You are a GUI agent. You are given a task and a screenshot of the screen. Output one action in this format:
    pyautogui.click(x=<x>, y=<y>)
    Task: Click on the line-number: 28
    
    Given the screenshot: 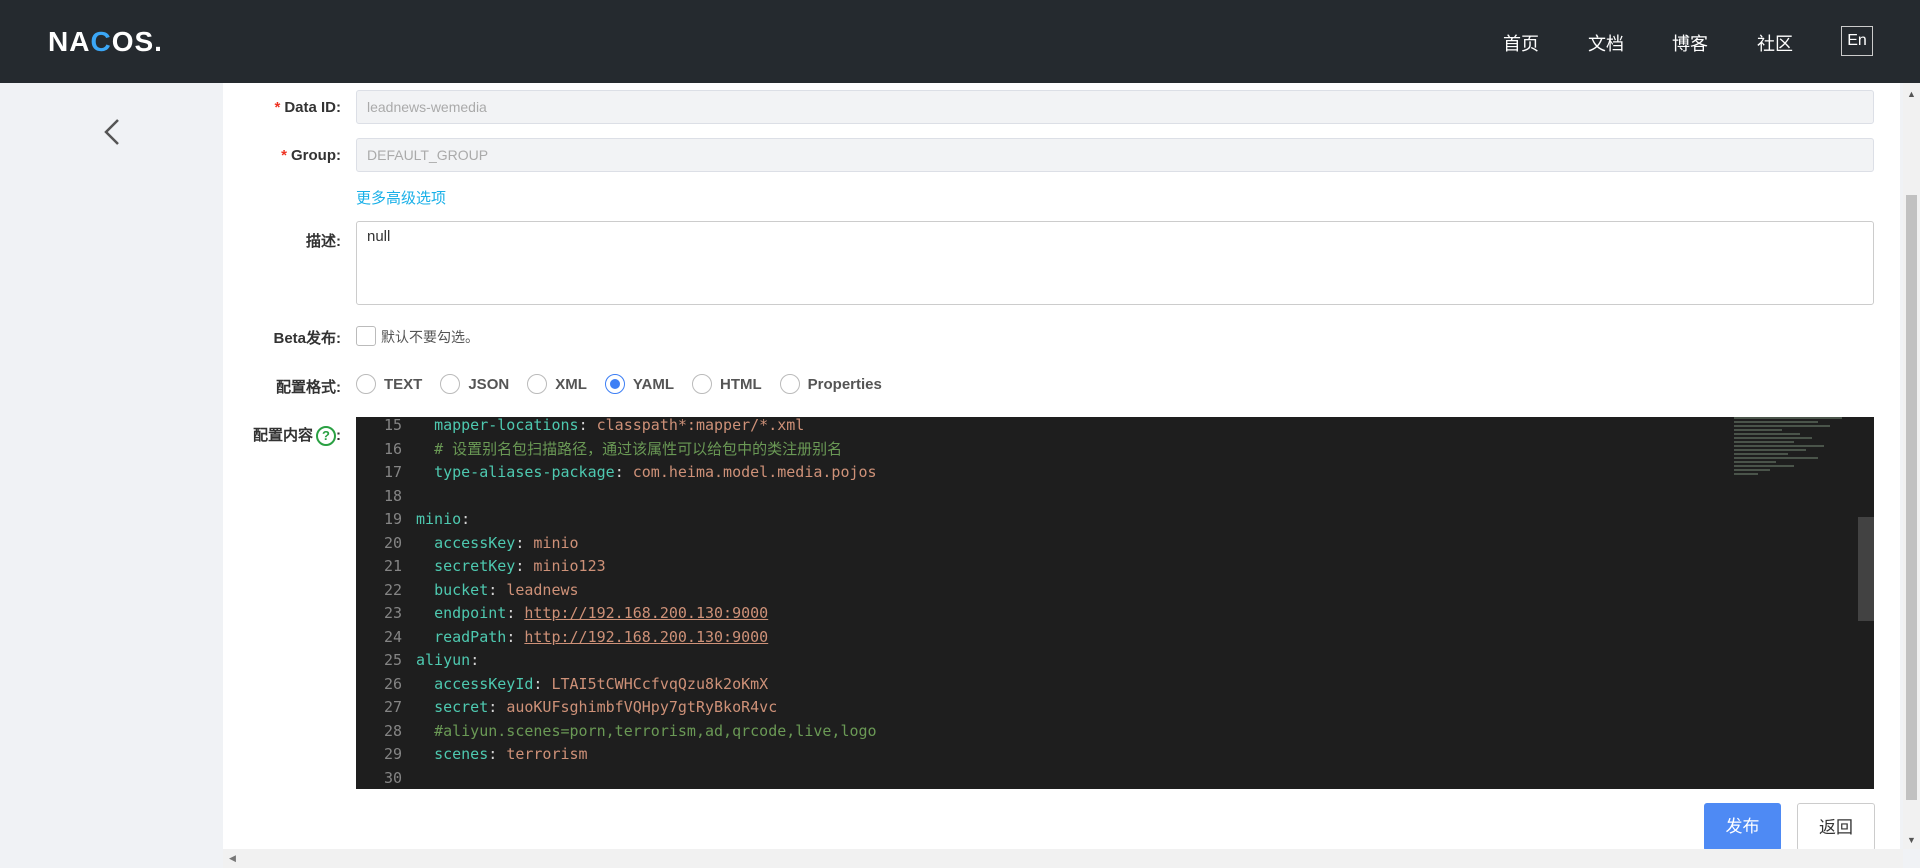 What is the action you would take?
    pyautogui.click(x=392, y=730)
    